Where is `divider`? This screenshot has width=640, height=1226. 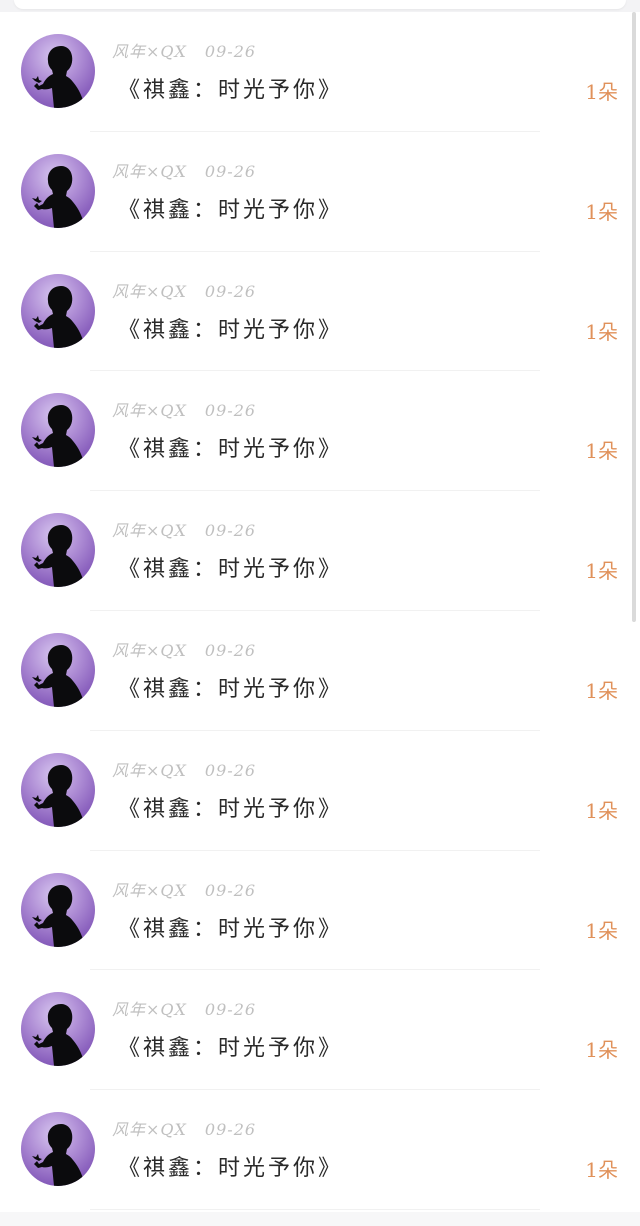 divider is located at coordinates (315, 1209).